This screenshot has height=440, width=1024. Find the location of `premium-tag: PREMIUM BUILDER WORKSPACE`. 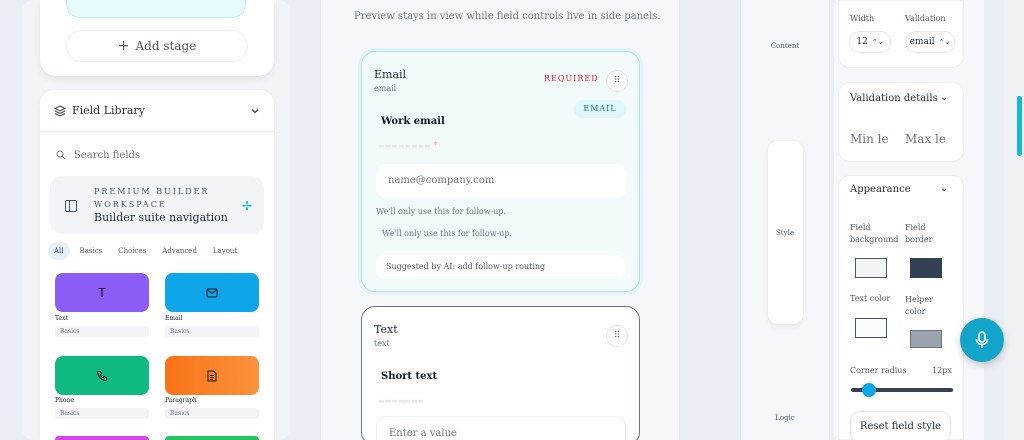

premium-tag: PREMIUM BUILDER WORKSPACE is located at coordinates (152, 198).